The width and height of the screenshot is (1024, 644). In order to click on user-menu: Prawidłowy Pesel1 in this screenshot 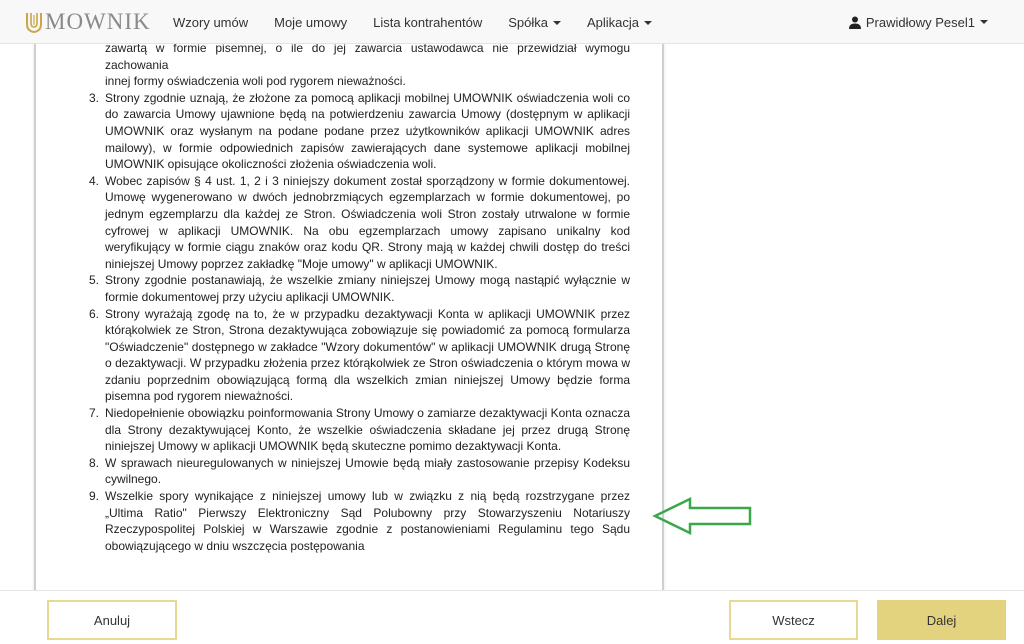, I will do `click(918, 22)`.